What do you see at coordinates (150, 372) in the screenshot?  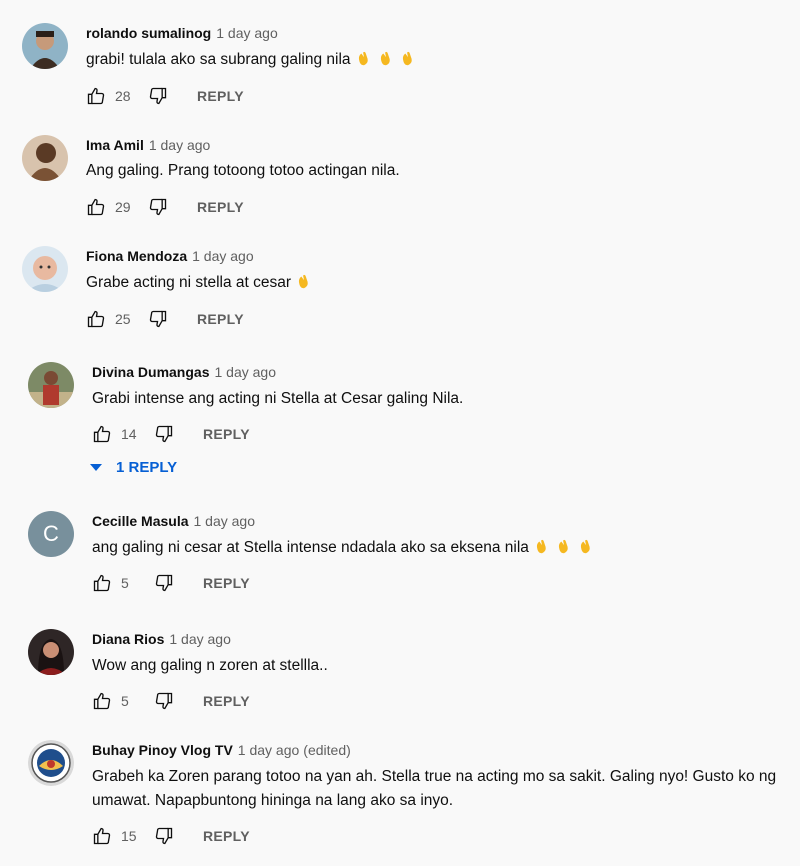 I see `author-name: Divina Dumangas` at bounding box center [150, 372].